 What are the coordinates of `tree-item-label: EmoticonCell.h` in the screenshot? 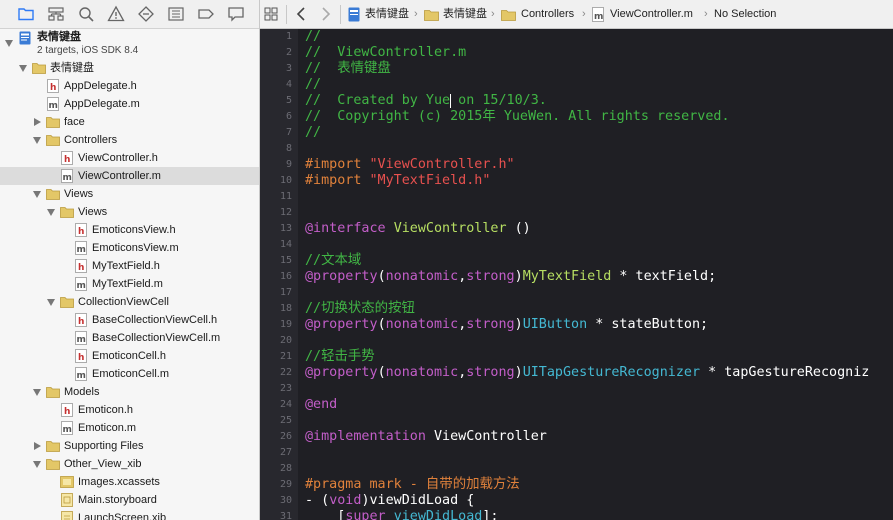 It's located at (129, 356).